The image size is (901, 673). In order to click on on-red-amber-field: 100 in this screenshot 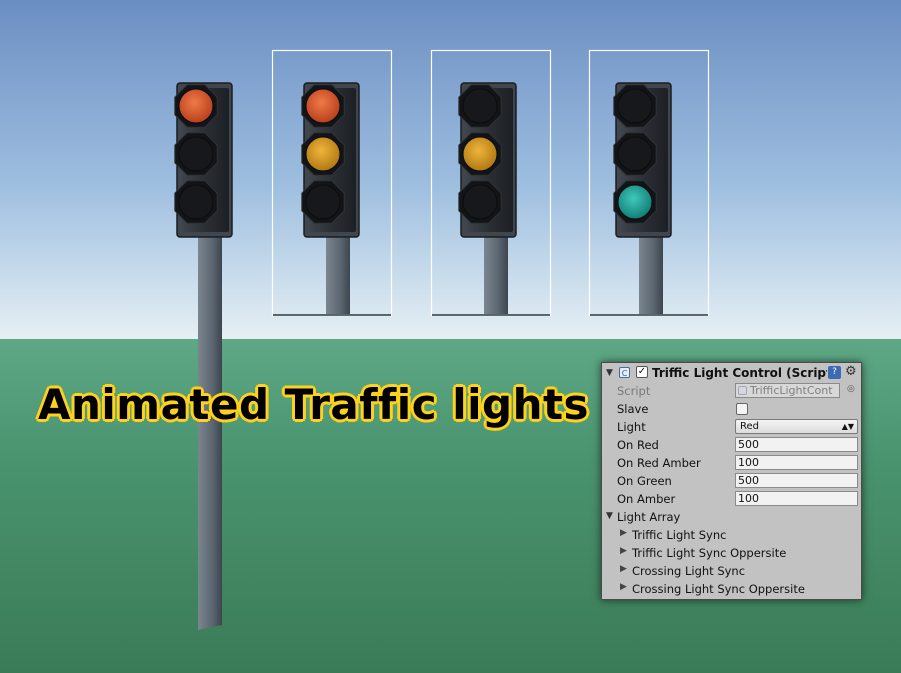, I will do `click(796, 462)`.